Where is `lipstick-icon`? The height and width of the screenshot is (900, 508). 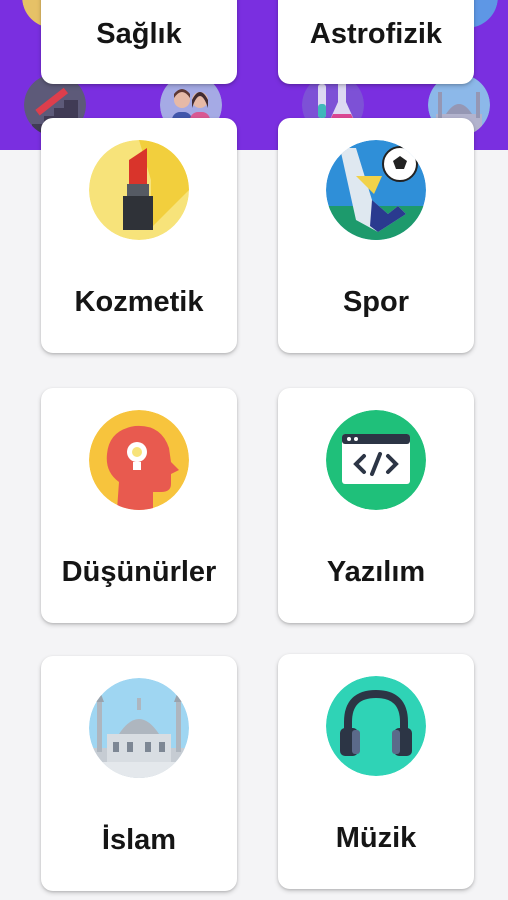 lipstick-icon is located at coordinates (139, 190).